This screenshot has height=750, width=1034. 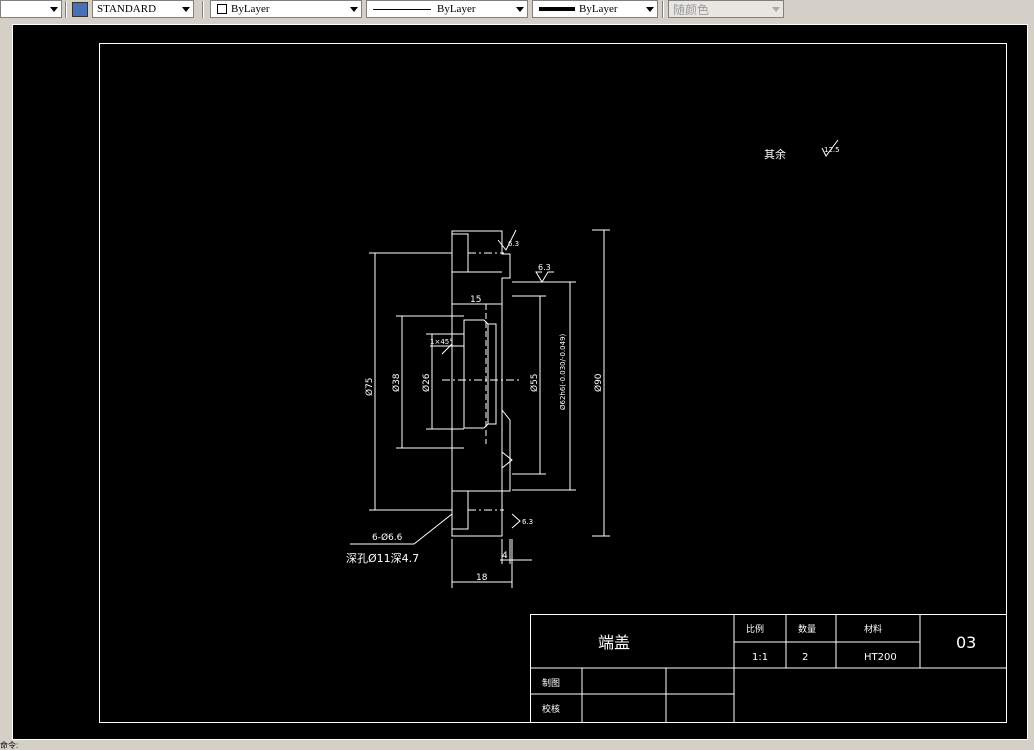 What do you see at coordinates (369, 386) in the screenshot?
I see `dim-75-label: Ø75` at bounding box center [369, 386].